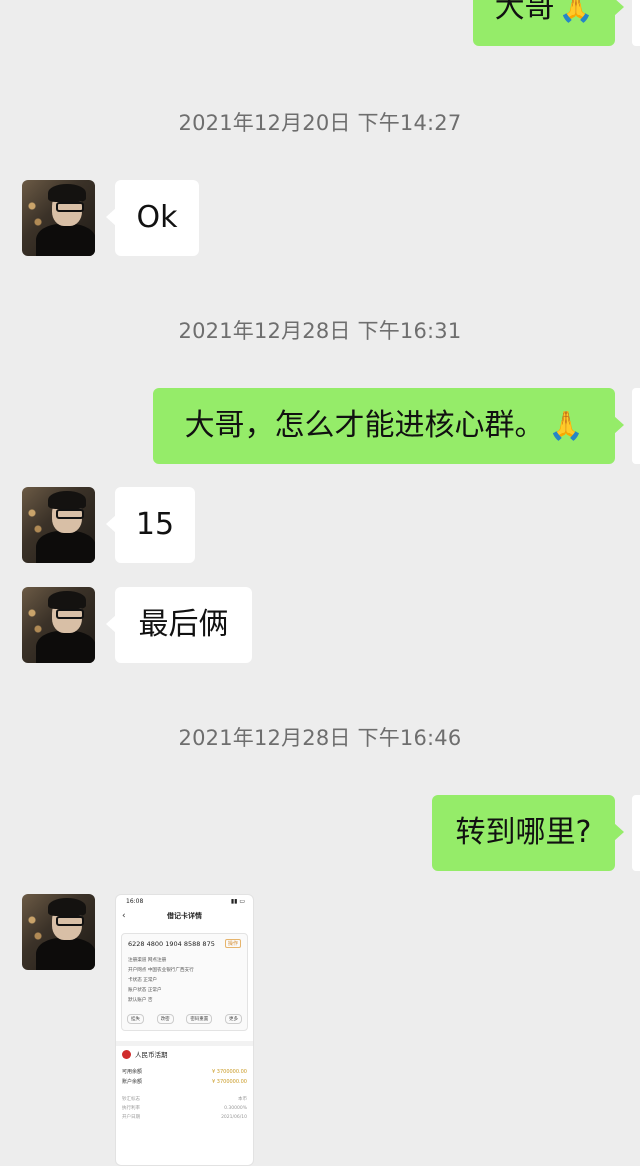 Image resolution: width=640 pixels, height=1166 pixels. I want to click on extra-info: 钞汇标志 本币 执行利率 0.30000% 开户日期 2021/06/10, so click(184, 1108).